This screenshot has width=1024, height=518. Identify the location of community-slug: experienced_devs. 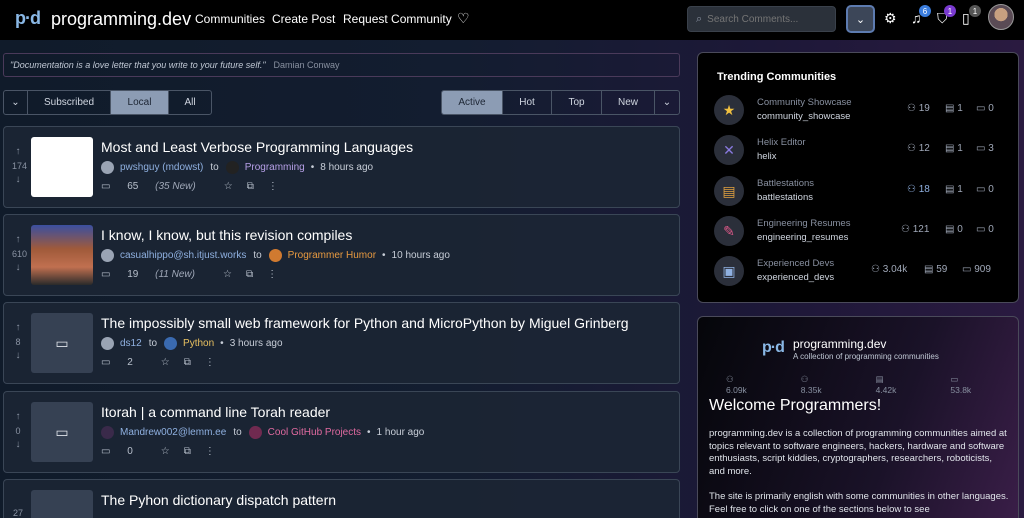
(796, 277).